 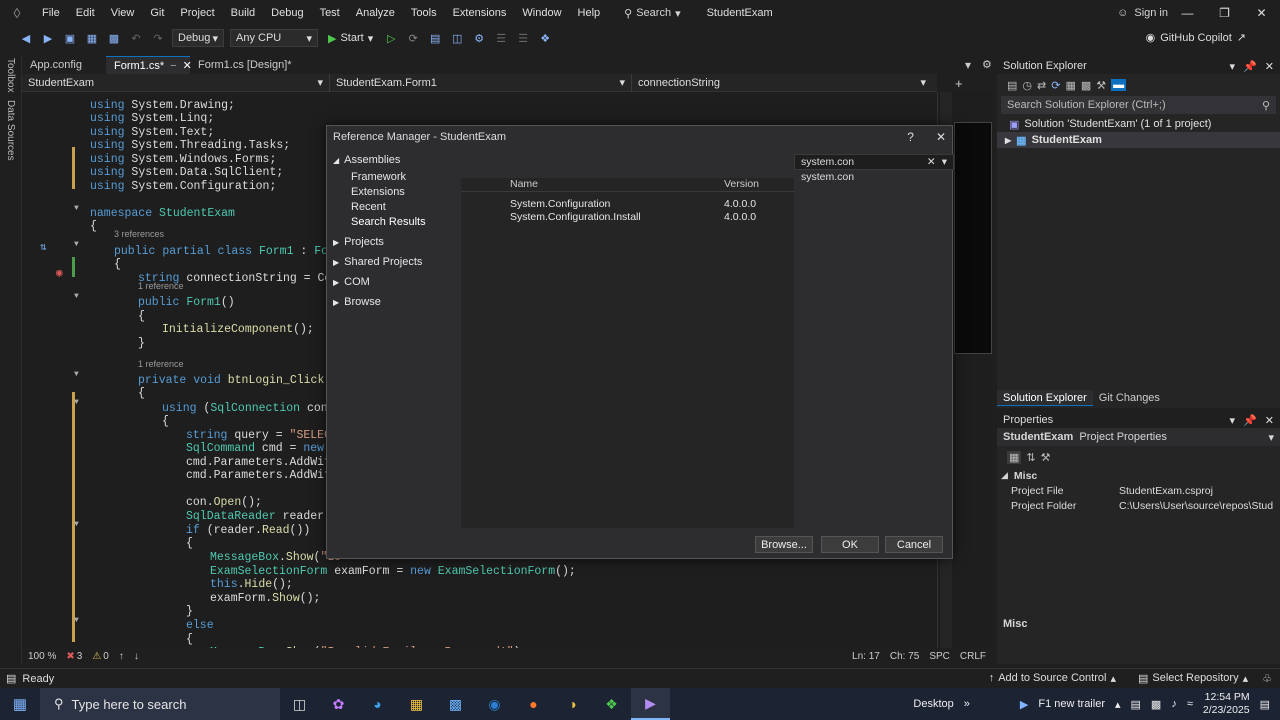 What do you see at coordinates (567, 184) in the screenshot?
I see `column-name: Name` at bounding box center [567, 184].